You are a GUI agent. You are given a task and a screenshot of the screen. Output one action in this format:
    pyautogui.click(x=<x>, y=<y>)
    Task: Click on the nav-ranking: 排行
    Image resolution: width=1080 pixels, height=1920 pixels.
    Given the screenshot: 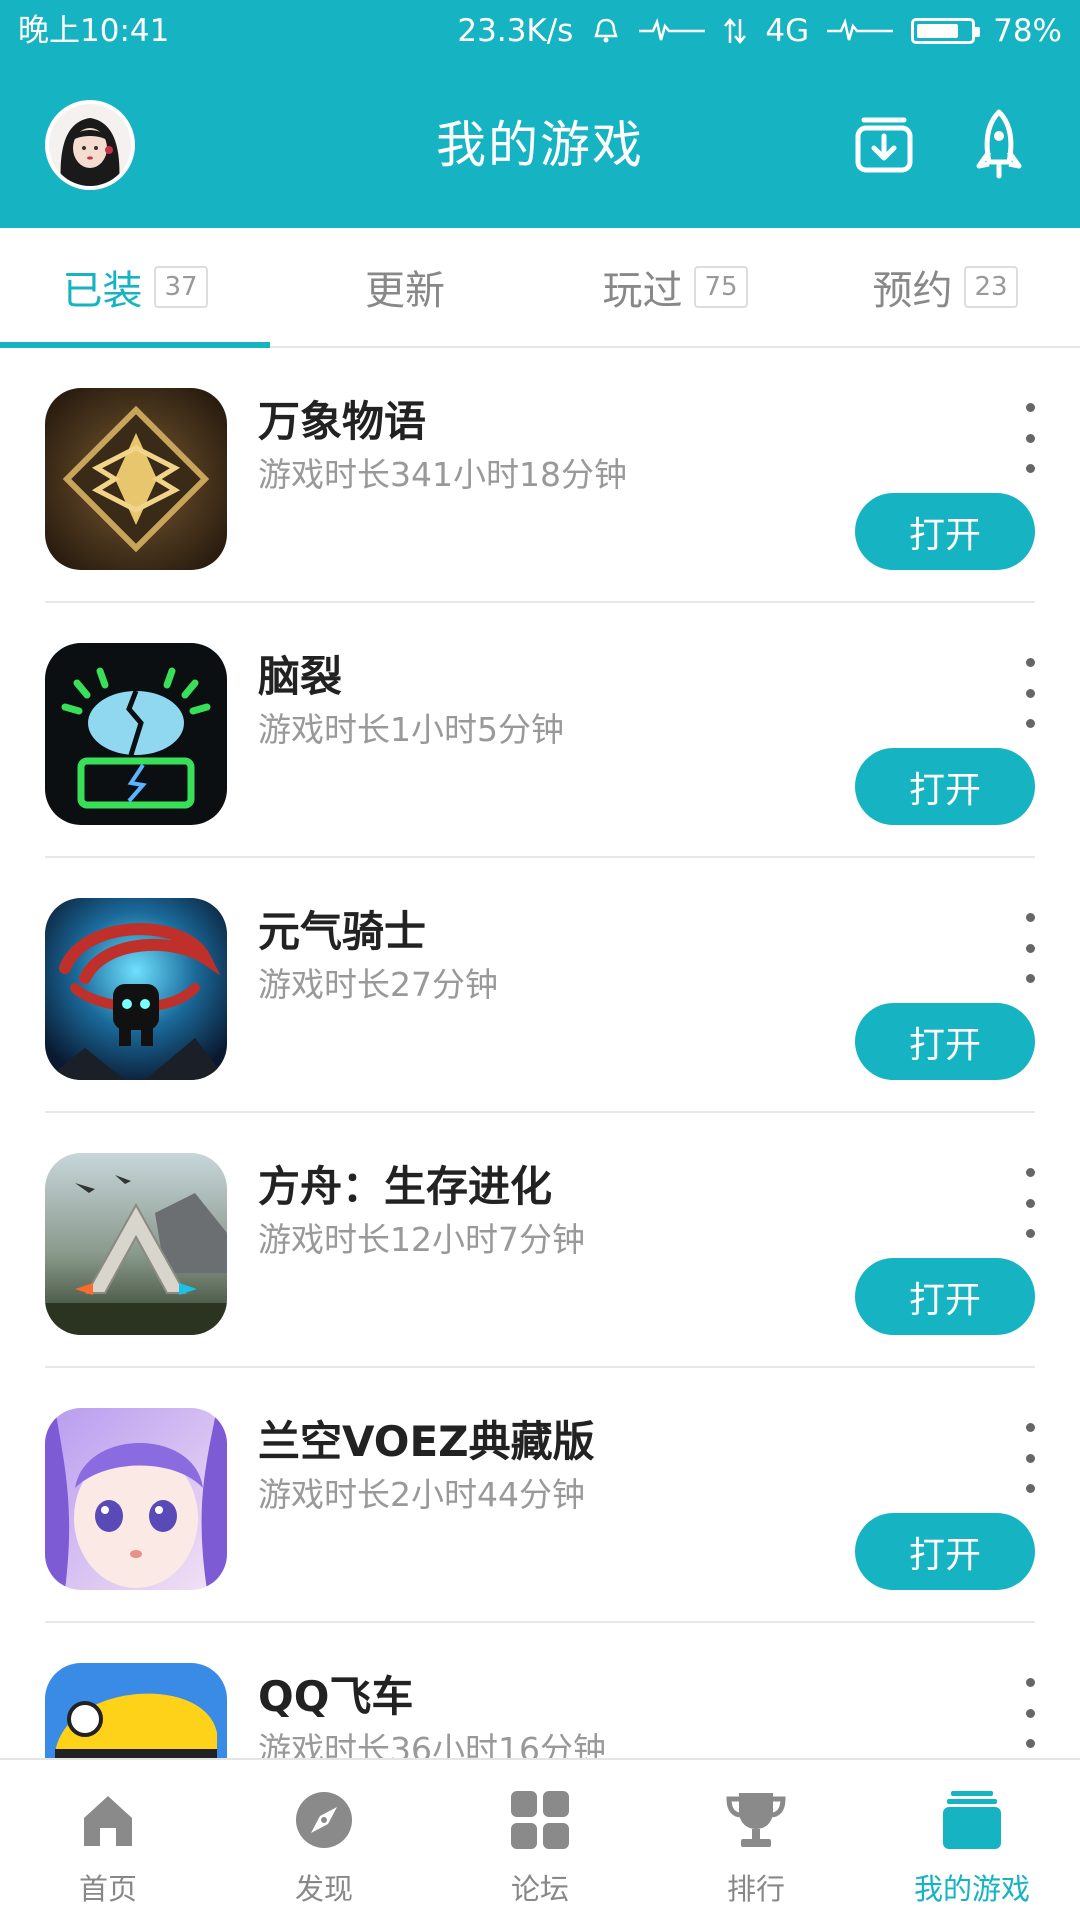 What is the action you would take?
    pyautogui.click(x=756, y=1840)
    